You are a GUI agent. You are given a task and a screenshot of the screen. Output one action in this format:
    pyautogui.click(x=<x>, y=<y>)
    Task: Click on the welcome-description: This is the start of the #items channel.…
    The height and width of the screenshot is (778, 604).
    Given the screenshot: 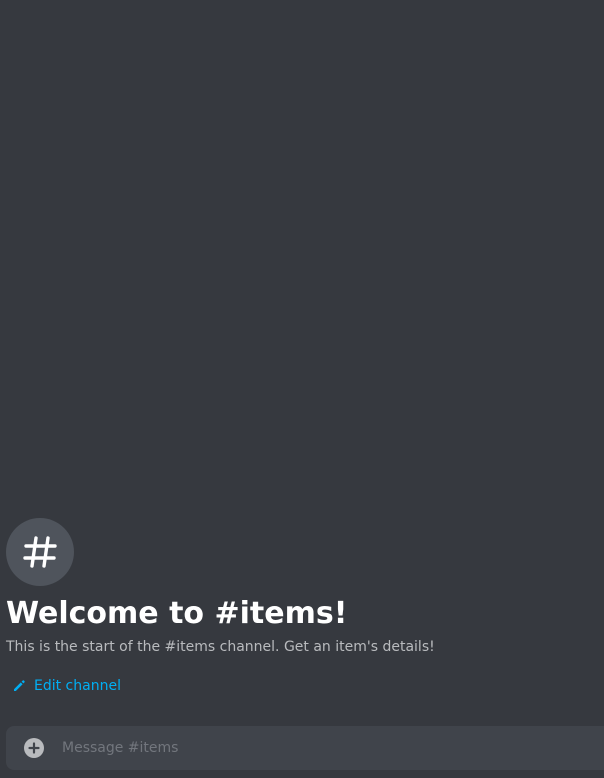 What is the action you would take?
    pyautogui.click(x=220, y=647)
    